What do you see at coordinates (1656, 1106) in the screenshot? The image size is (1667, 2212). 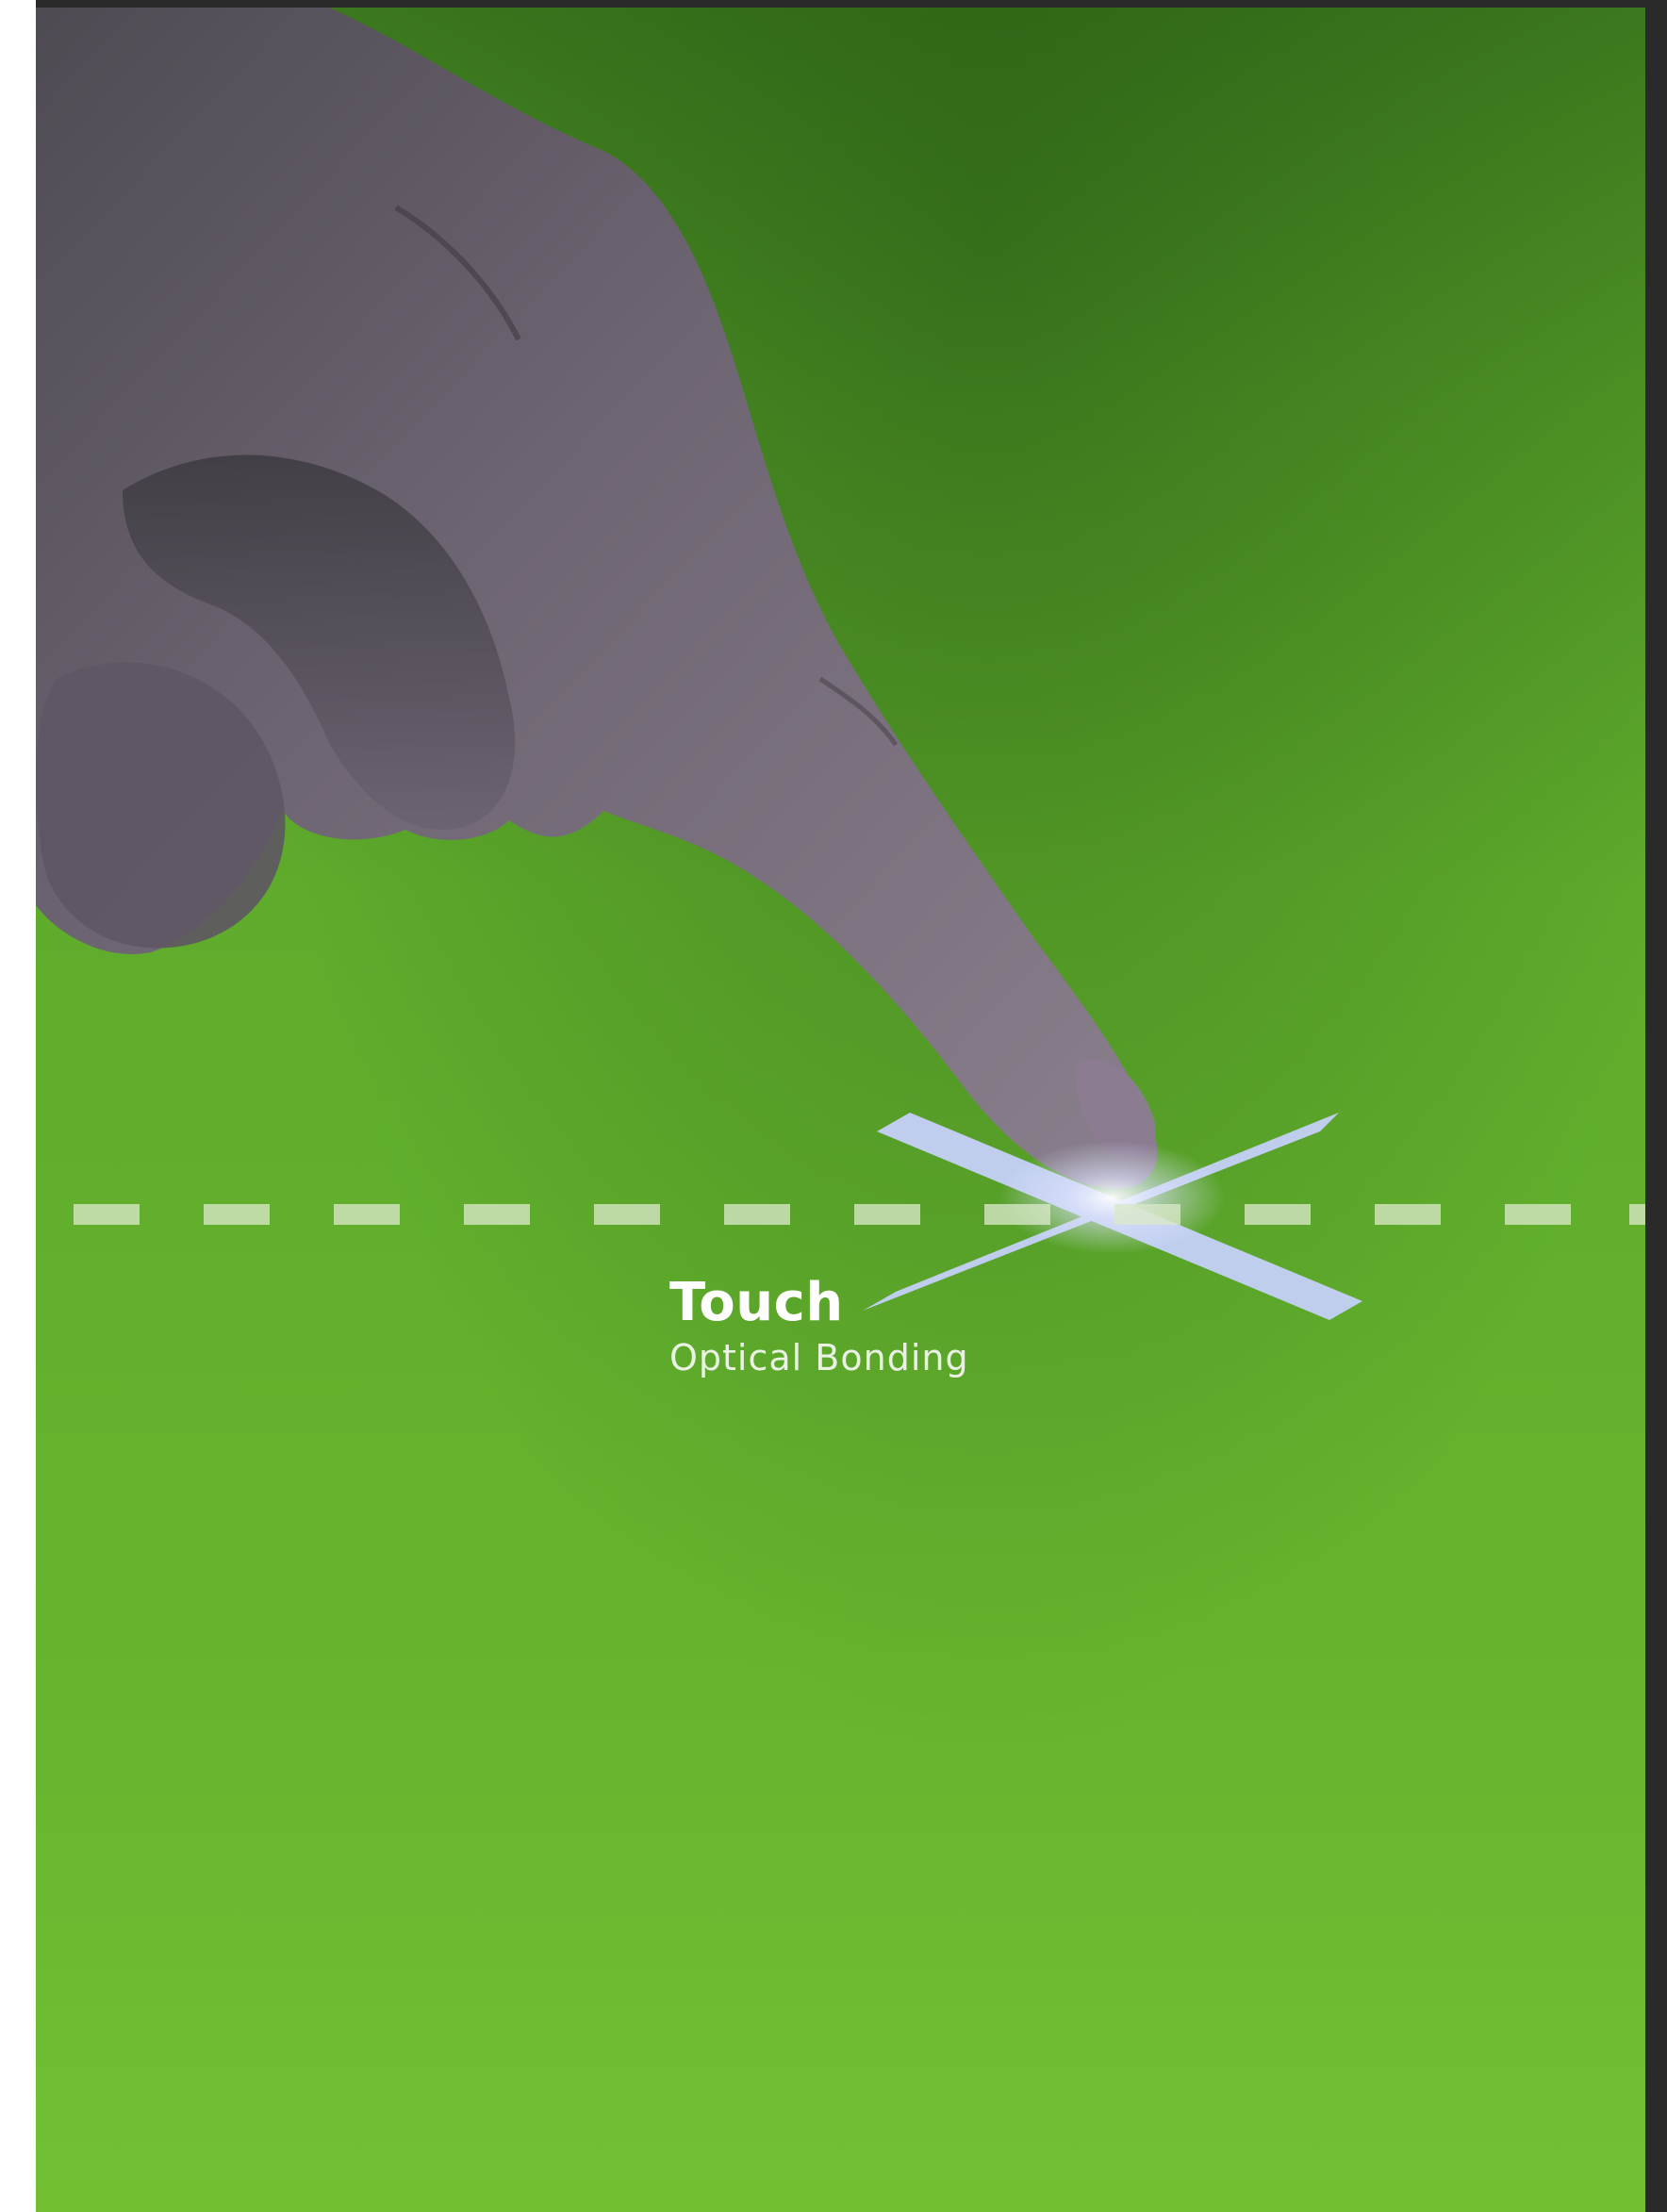 I see `viewer-right-gutter` at bounding box center [1656, 1106].